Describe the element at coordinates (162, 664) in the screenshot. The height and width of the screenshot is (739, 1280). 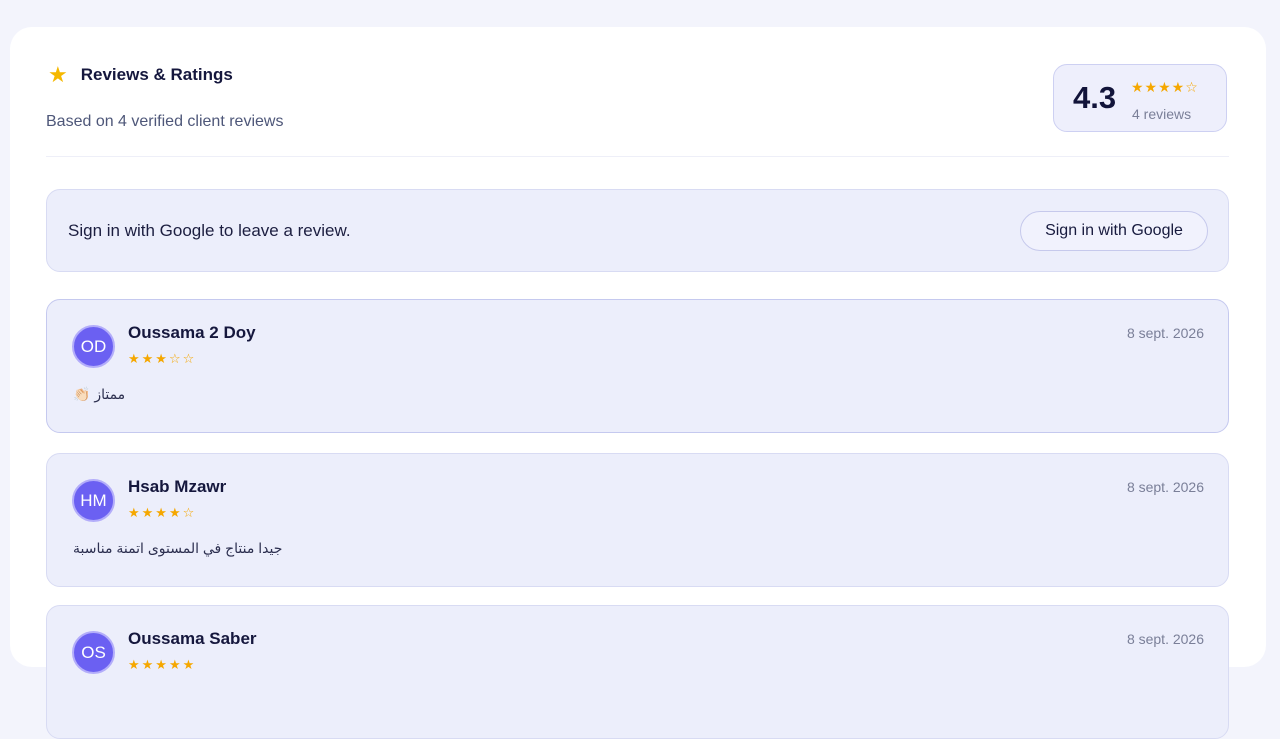
I see `review-stars: ★★★★★` at that location.